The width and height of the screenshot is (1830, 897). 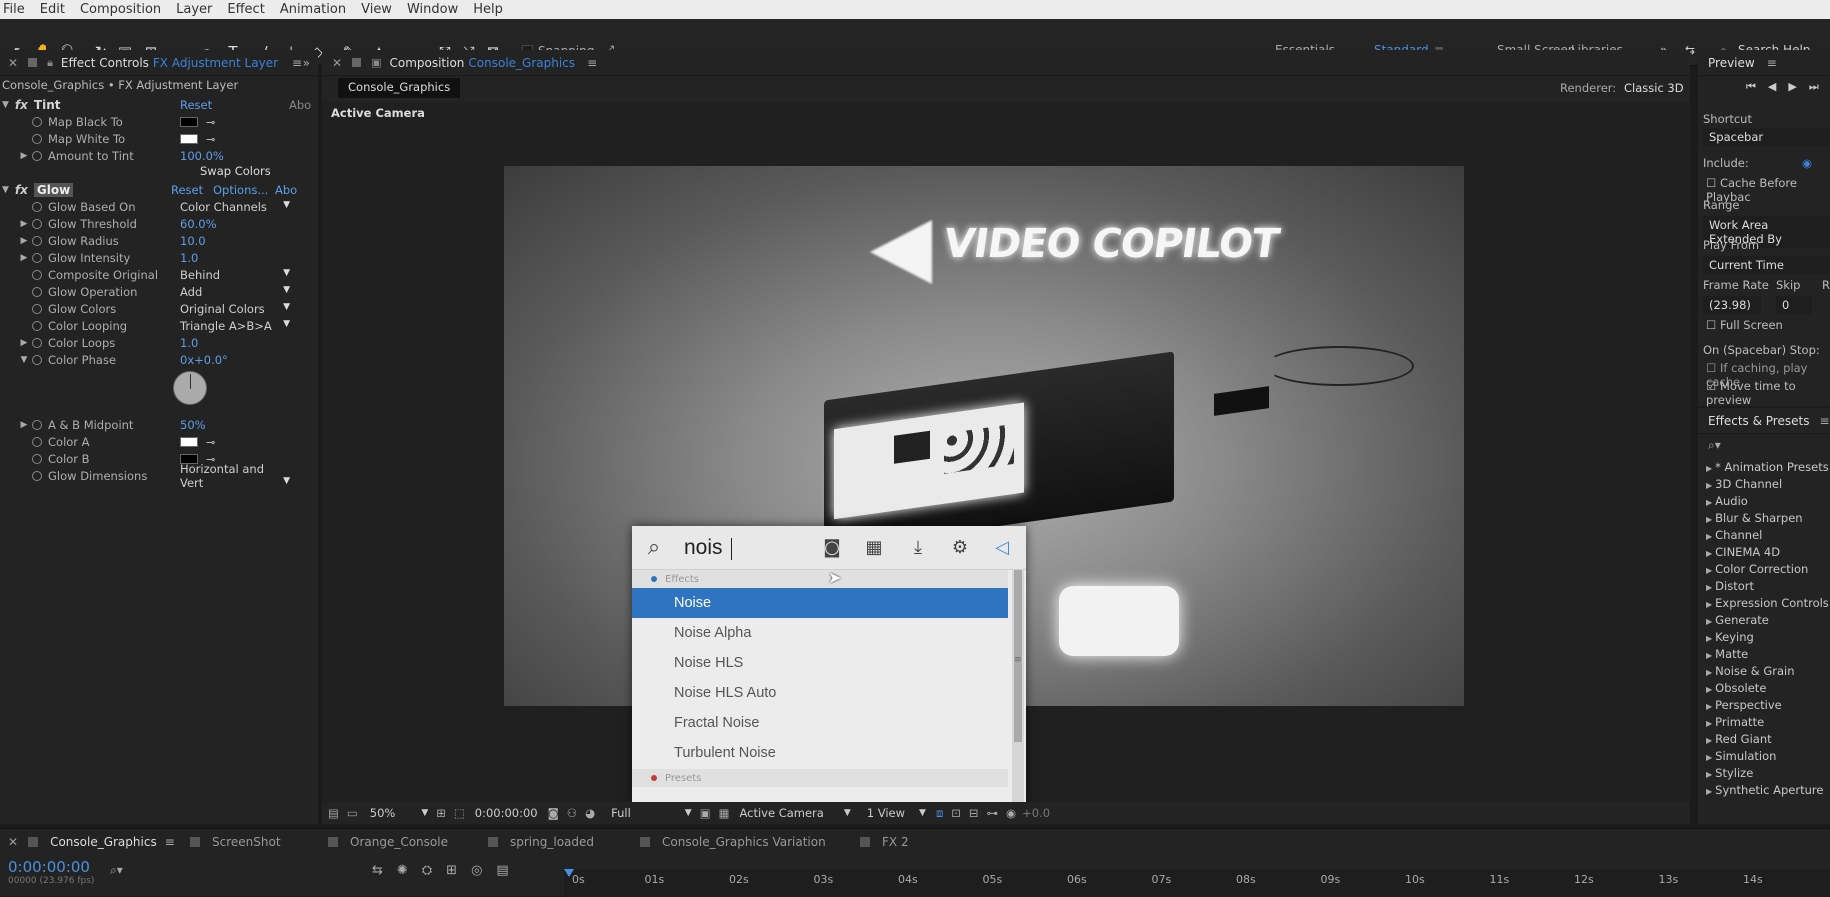 I want to click on search-input: nois, so click(x=703, y=548).